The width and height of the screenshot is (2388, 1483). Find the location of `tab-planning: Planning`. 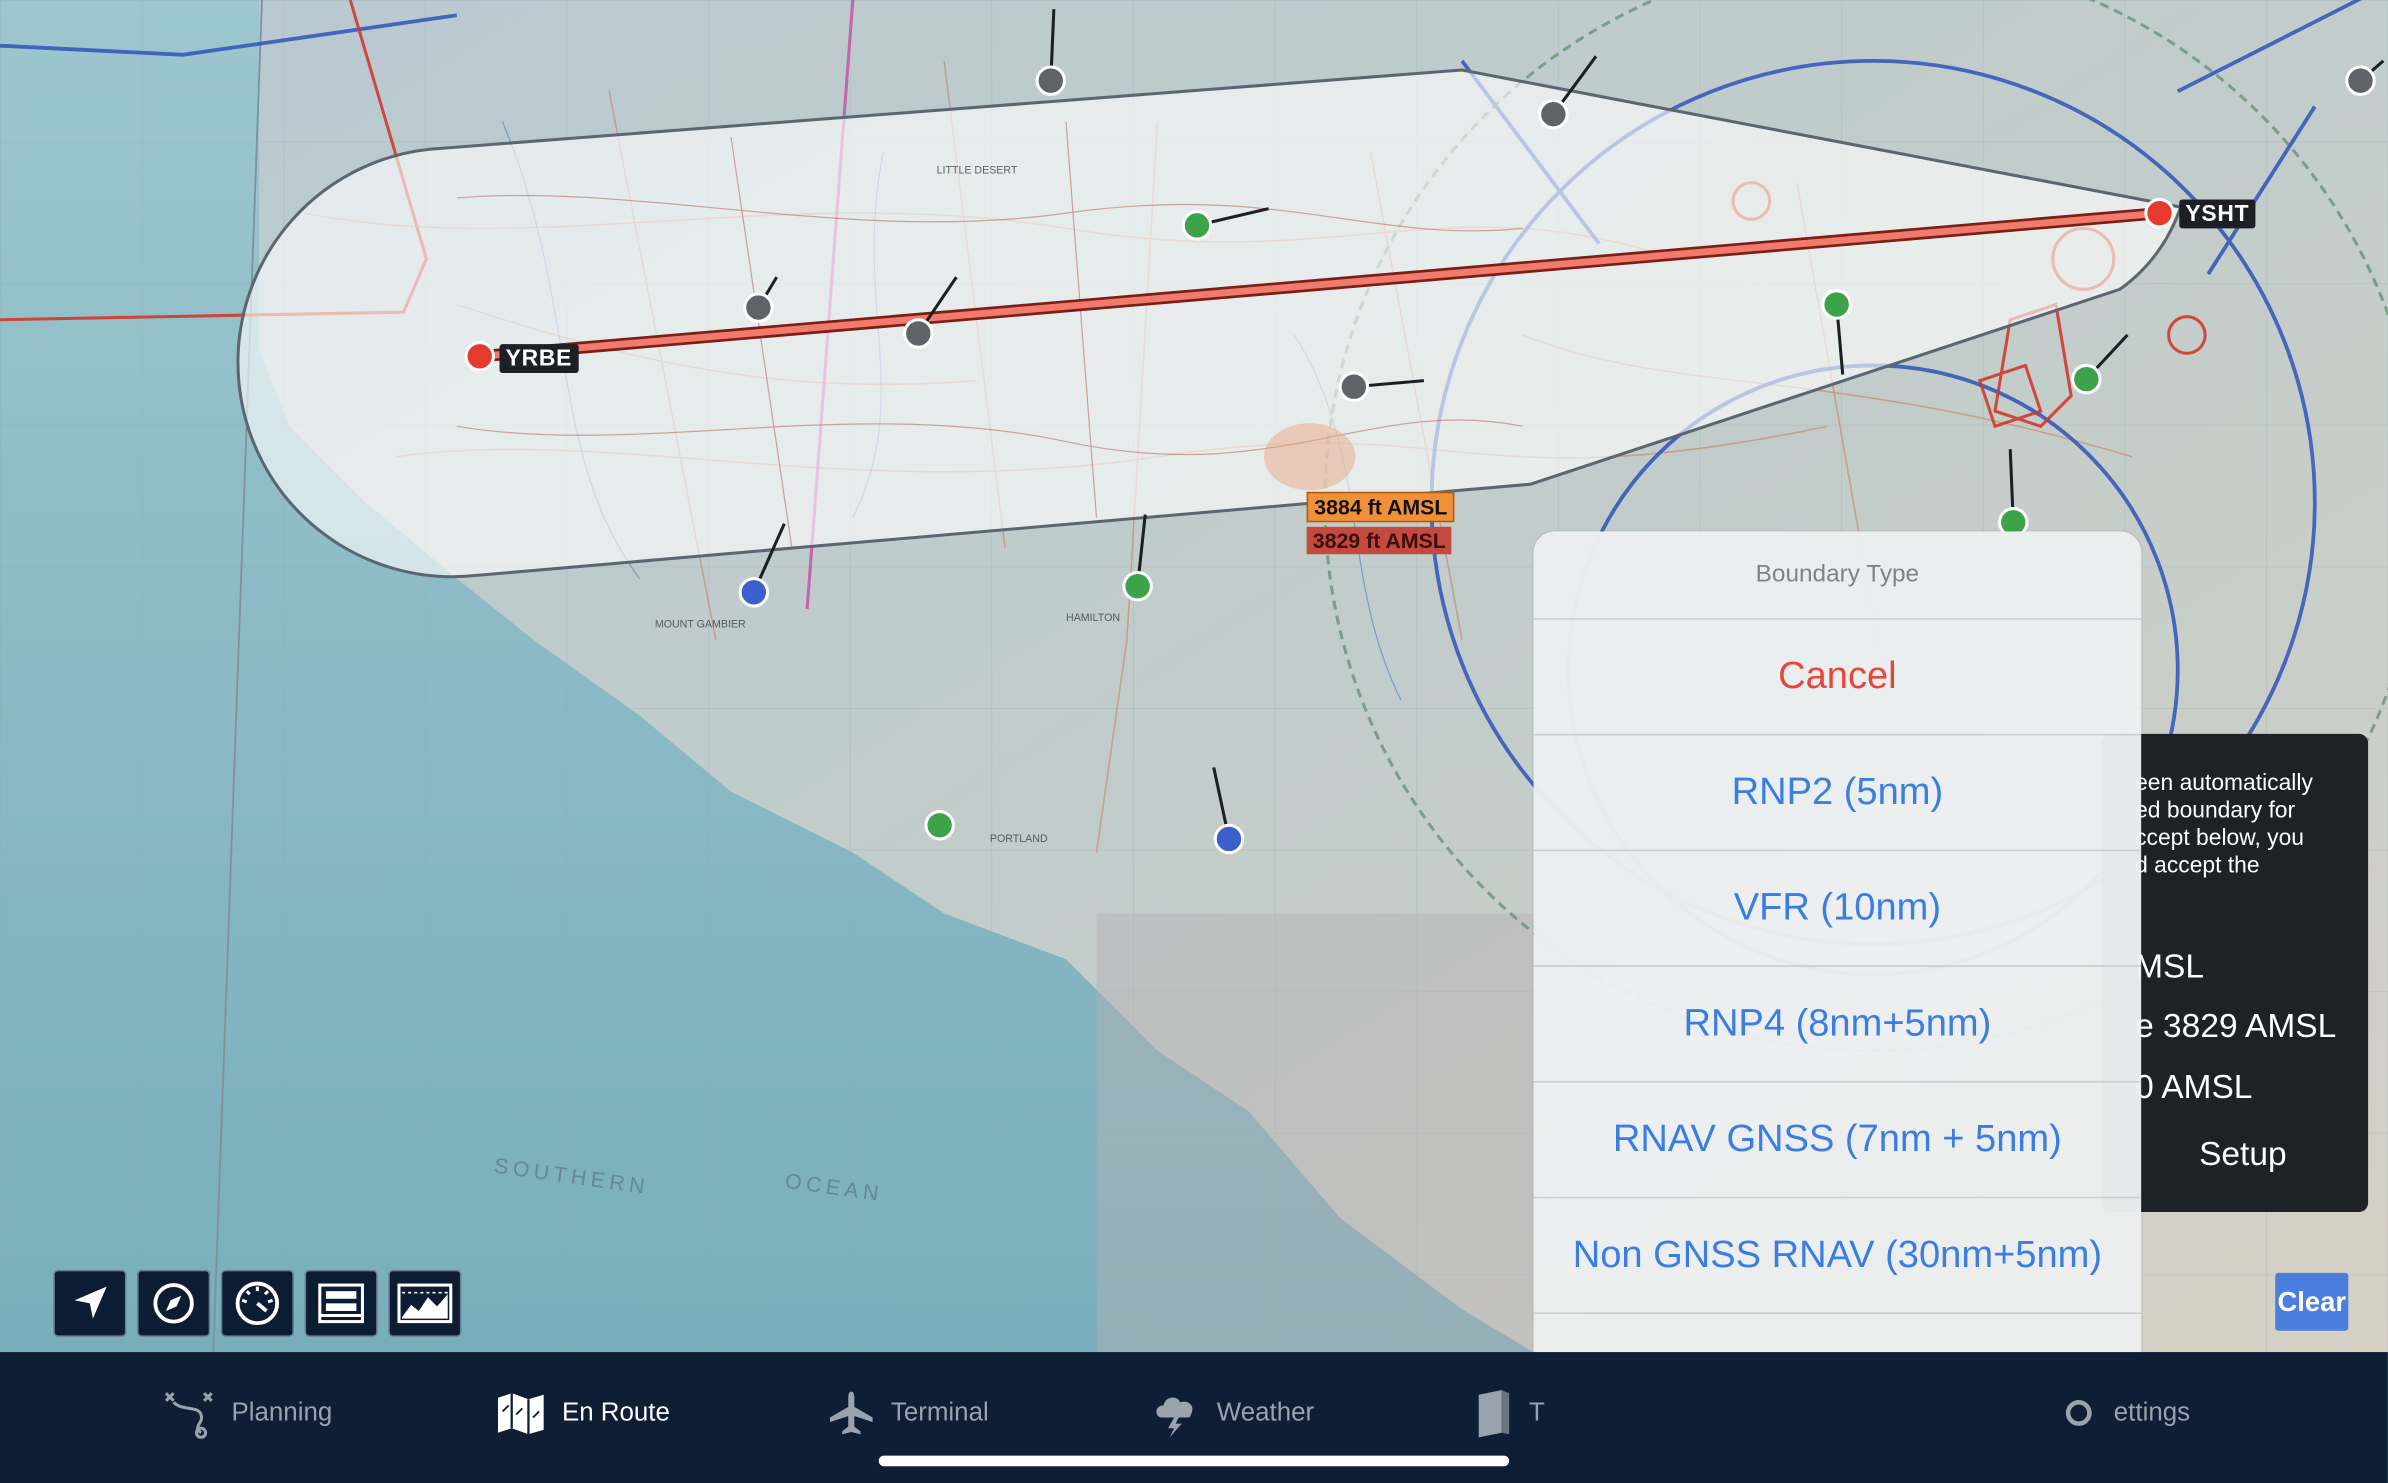

tab-planning: Planning is located at coordinates (246, 1413).